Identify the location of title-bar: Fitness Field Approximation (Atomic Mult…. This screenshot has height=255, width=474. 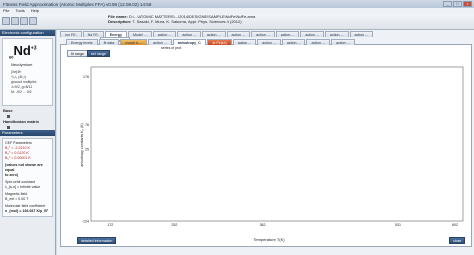
(237, 4).